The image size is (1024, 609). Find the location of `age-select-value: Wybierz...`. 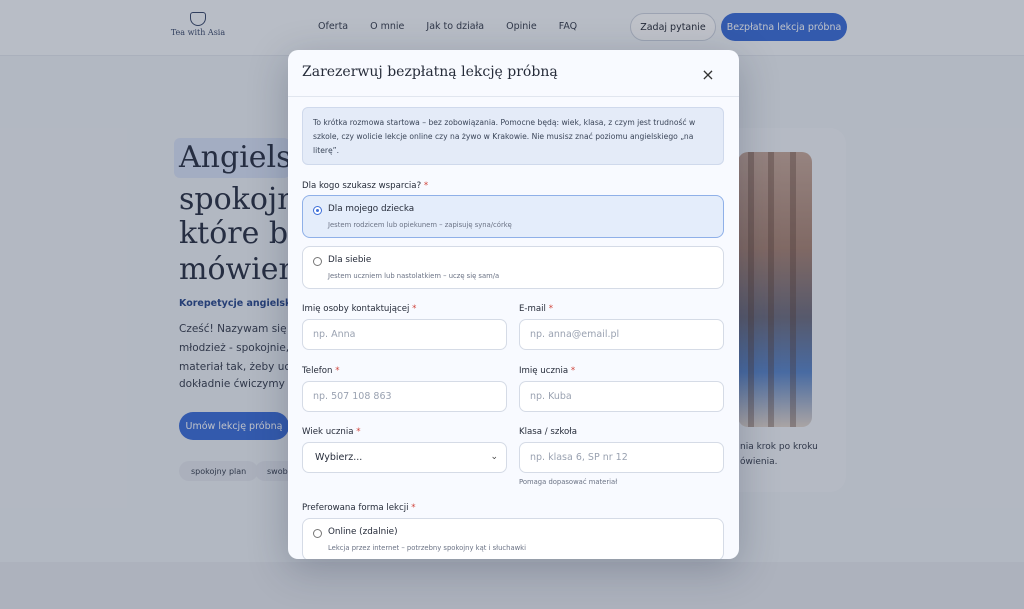

age-select-value: Wybierz... is located at coordinates (339, 457).